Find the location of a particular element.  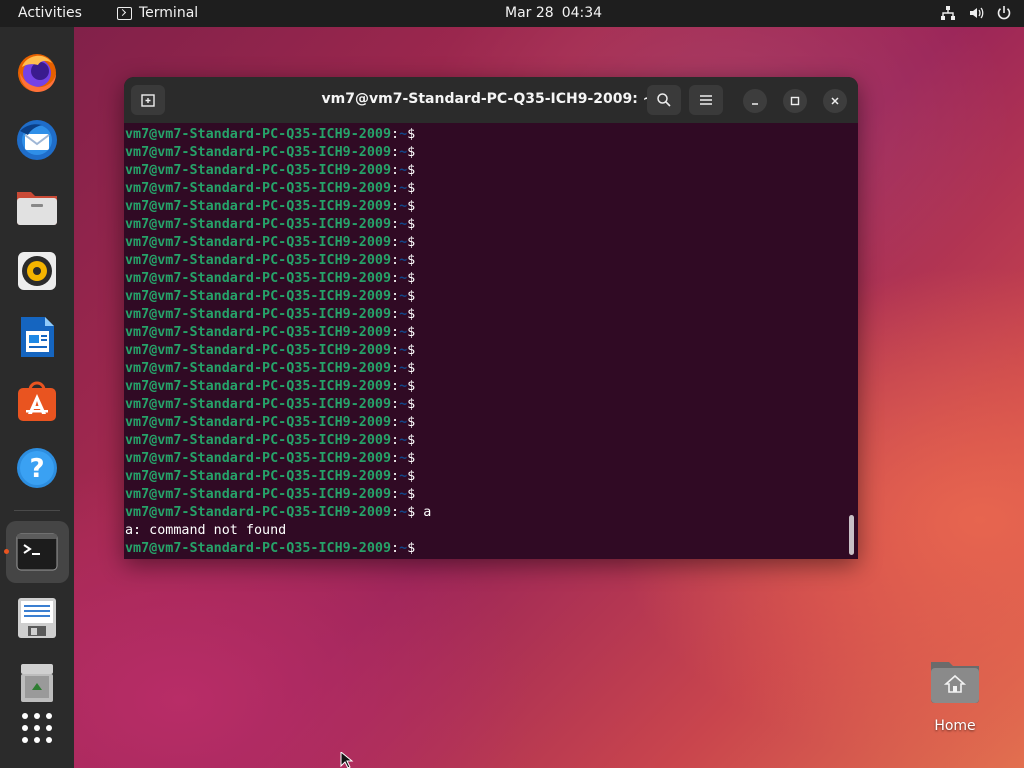

text-editor-icon is located at coordinates (37, 618).